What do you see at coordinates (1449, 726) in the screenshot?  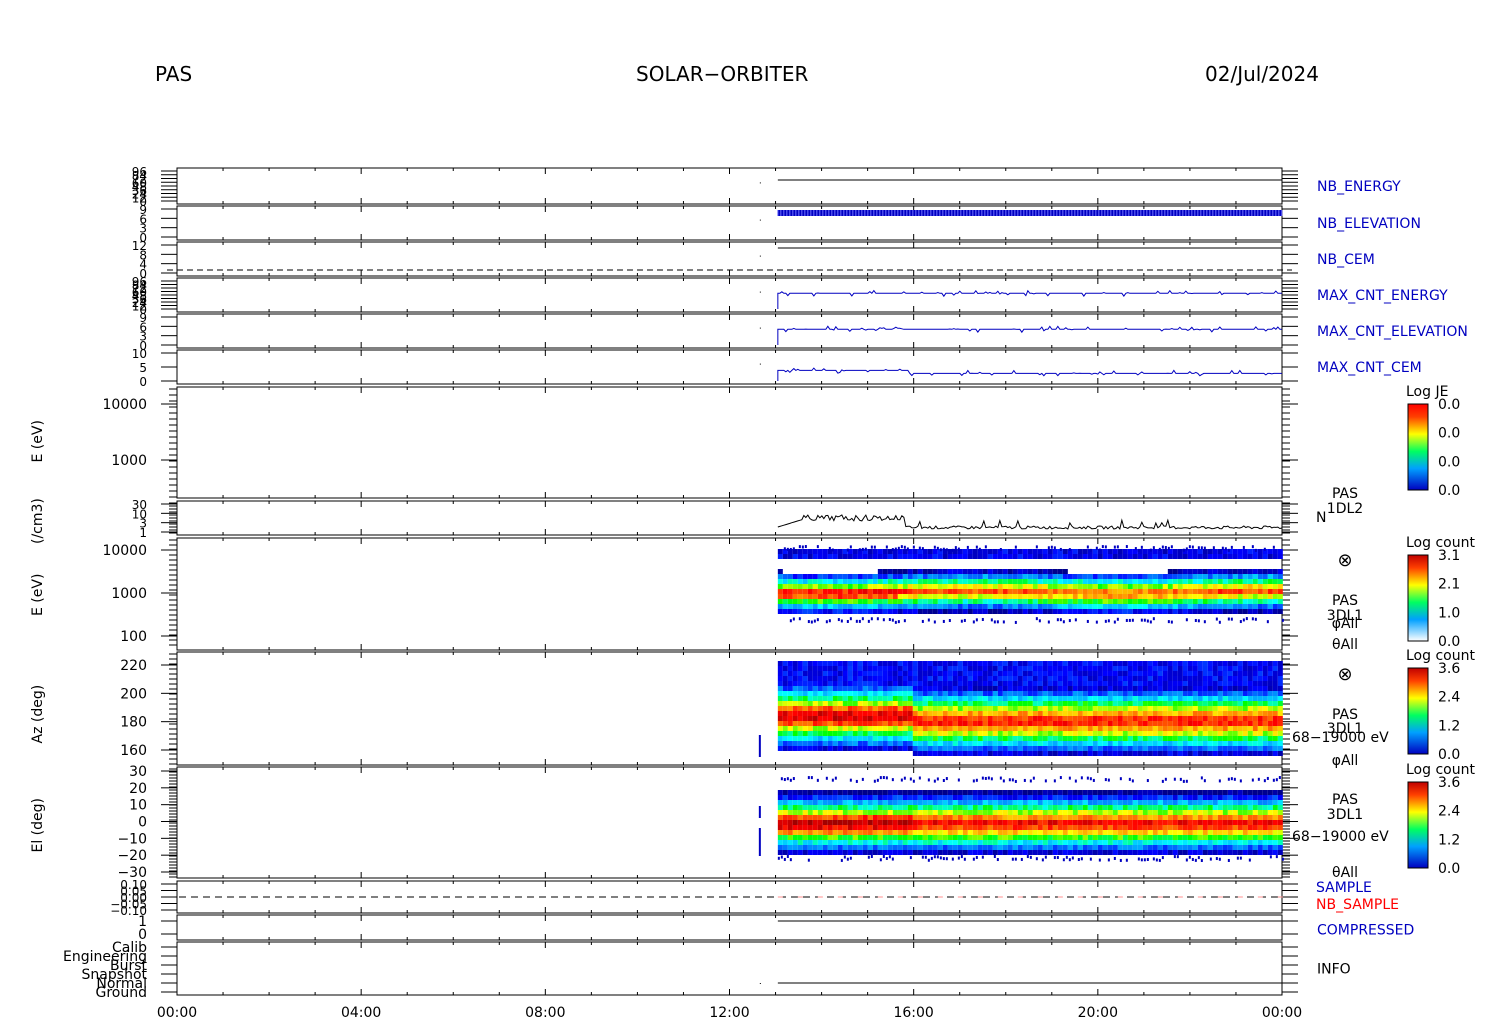 I see `colorbar-tick-label: 1.2` at bounding box center [1449, 726].